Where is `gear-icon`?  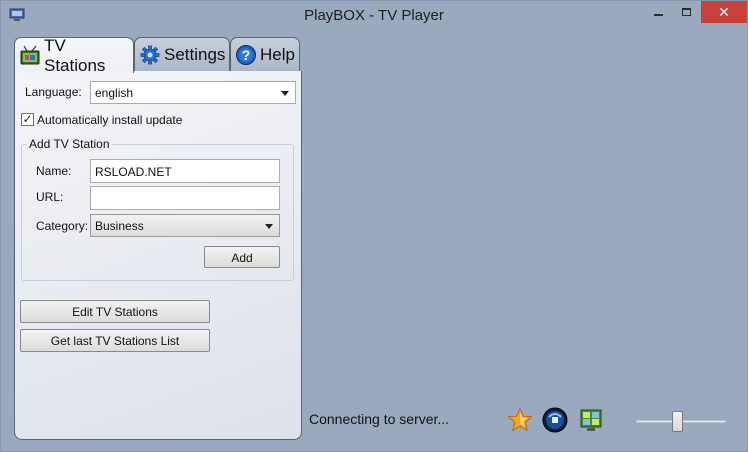
gear-icon is located at coordinates (150, 55).